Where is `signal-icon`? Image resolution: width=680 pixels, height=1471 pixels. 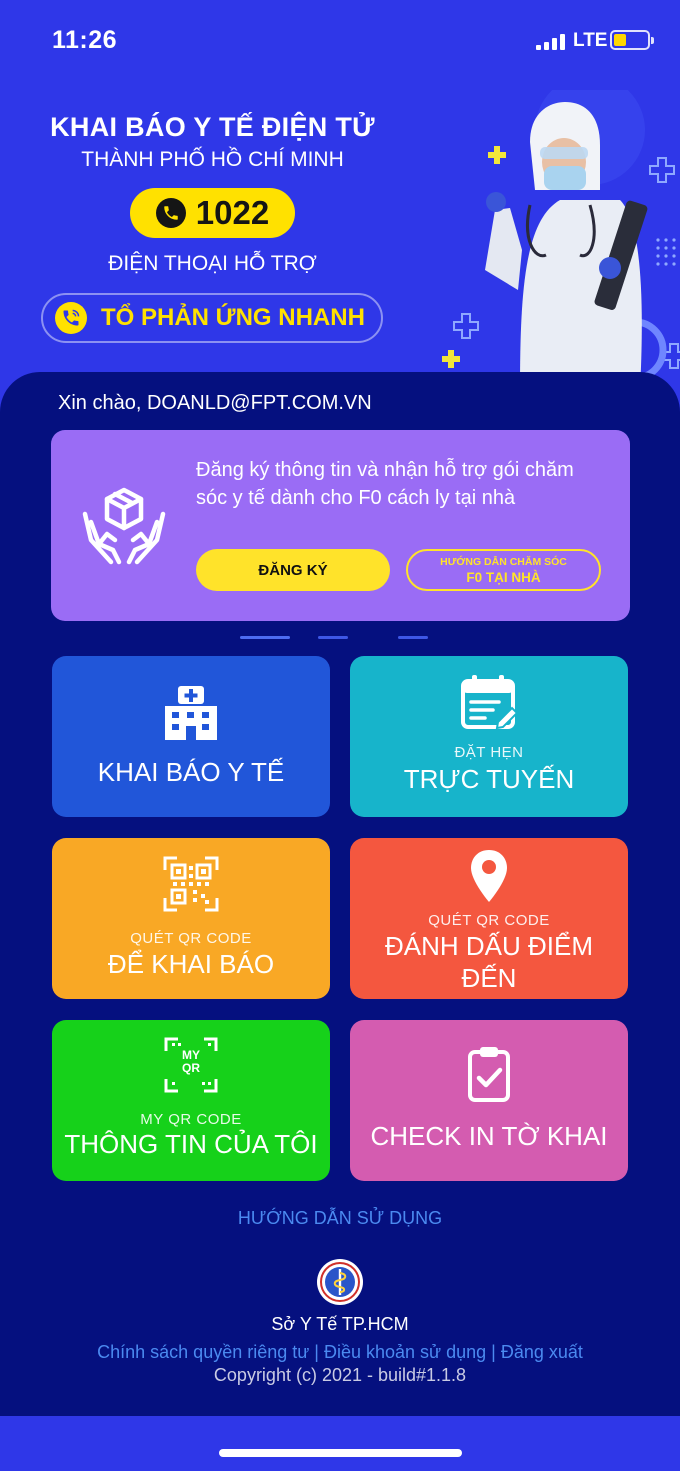 signal-icon is located at coordinates (551, 42).